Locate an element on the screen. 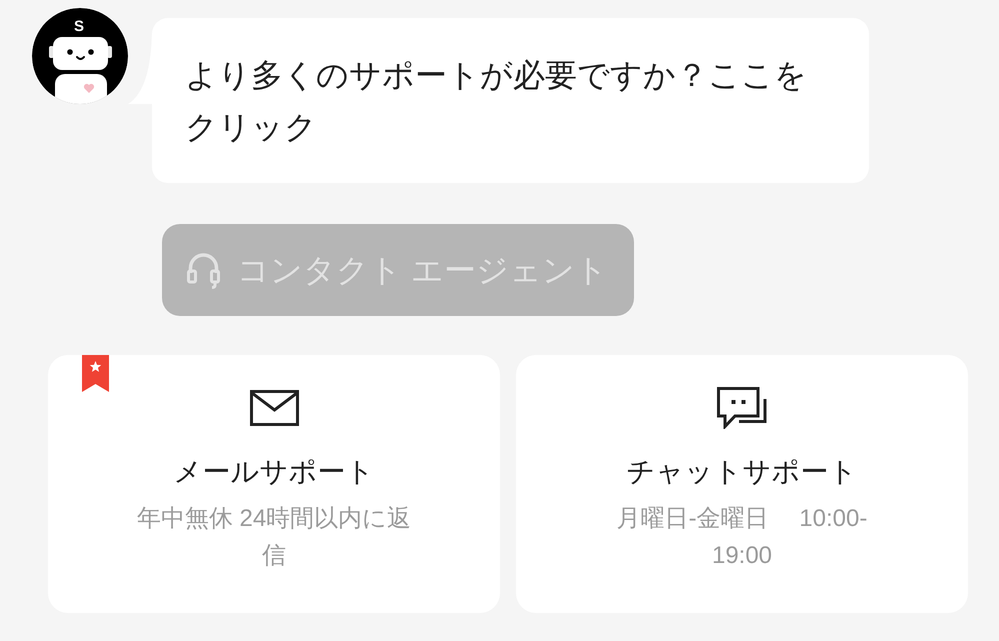 This screenshot has height=641, width=999. option-hours: 年中無休 24時間以内に返信 is located at coordinates (274, 537).